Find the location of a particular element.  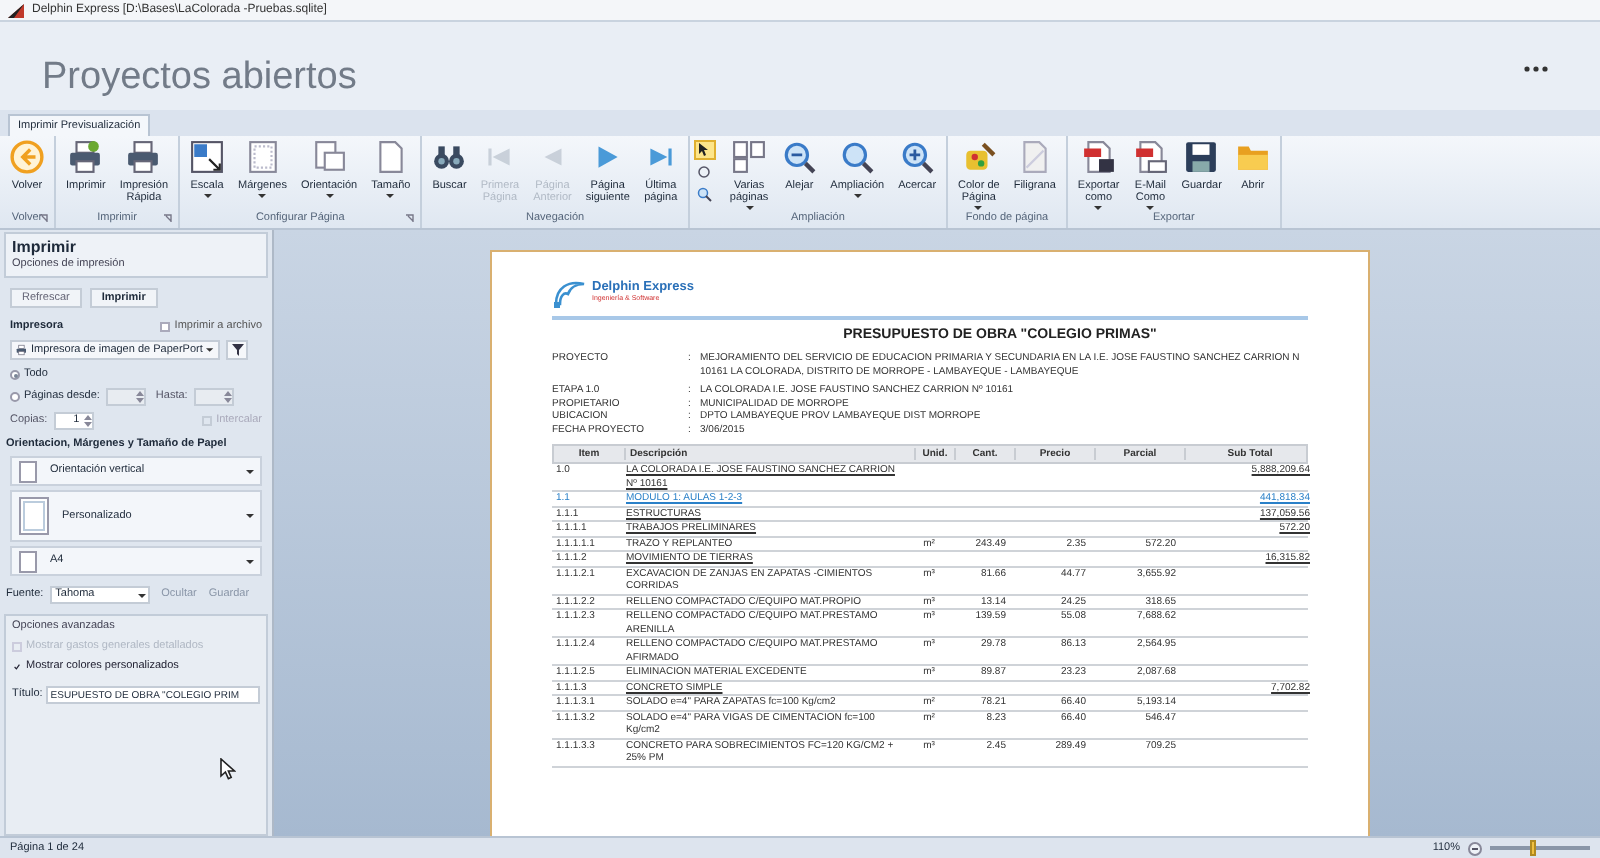

dolphin-logo-icon is located at coordinates (570, 292).